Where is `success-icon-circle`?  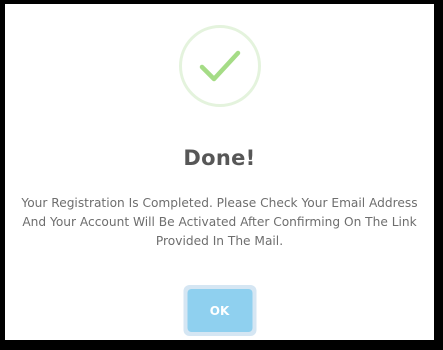
success-icon-circle is located at coordinates (219, 66).